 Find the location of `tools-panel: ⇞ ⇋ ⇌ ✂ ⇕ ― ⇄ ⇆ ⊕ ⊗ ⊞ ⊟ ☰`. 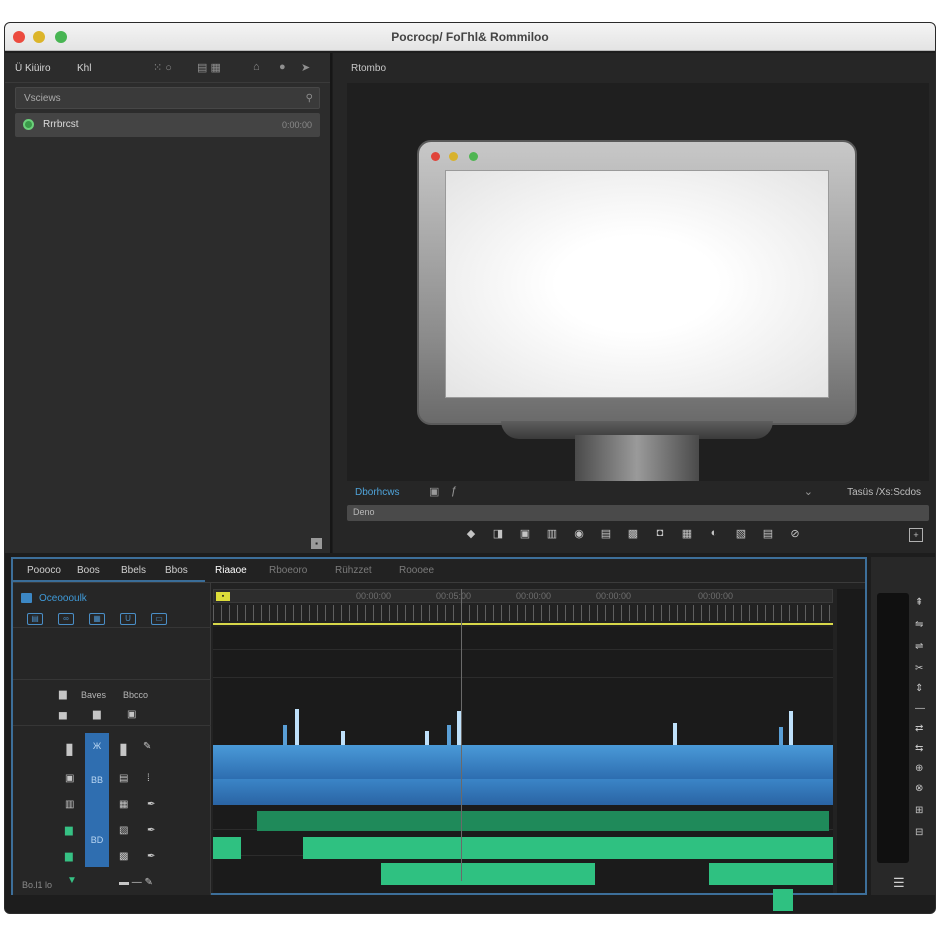

tools-panel: ⇞ ⇋ ⇌ ✂ ⇕ ― ⇄ ⇆ ⊕ ⊗ ⊞ ⊟ ☰ is located at coordinates (903, 726).